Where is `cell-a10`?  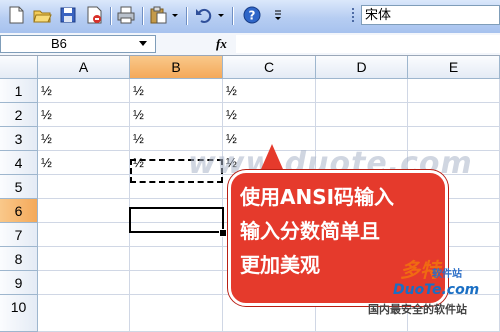 cell-a10 is located at coordinates (84, 313).